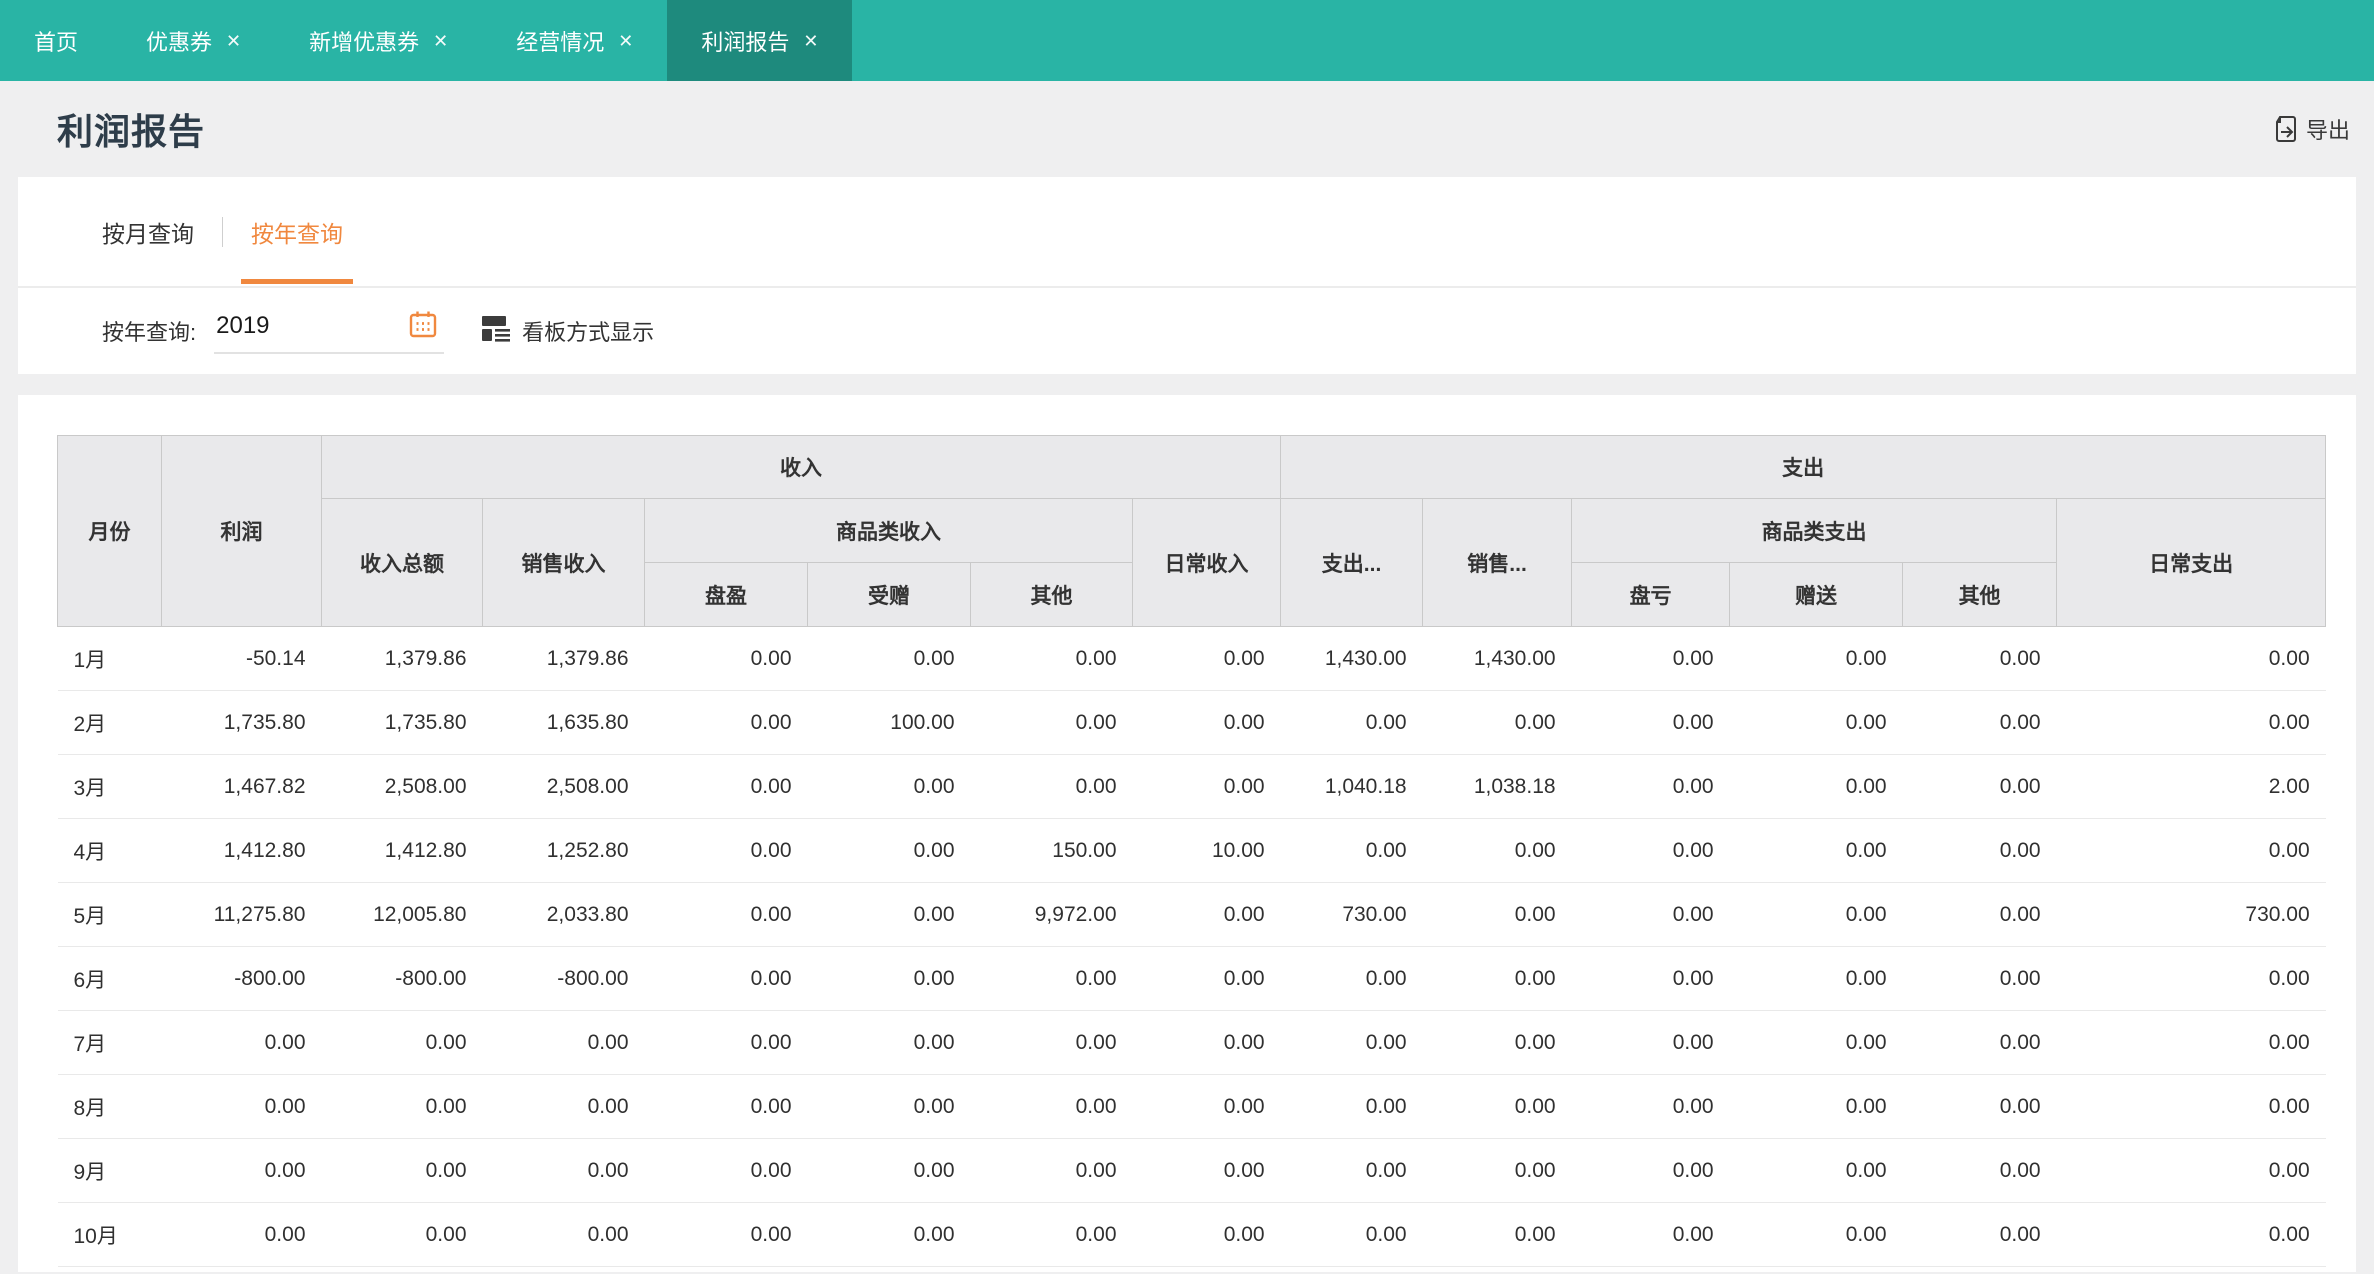  What do you see at coordinates (109, 722) in the screenshot?
I see `cell-month: 2月` at bounding box center [109, 722].